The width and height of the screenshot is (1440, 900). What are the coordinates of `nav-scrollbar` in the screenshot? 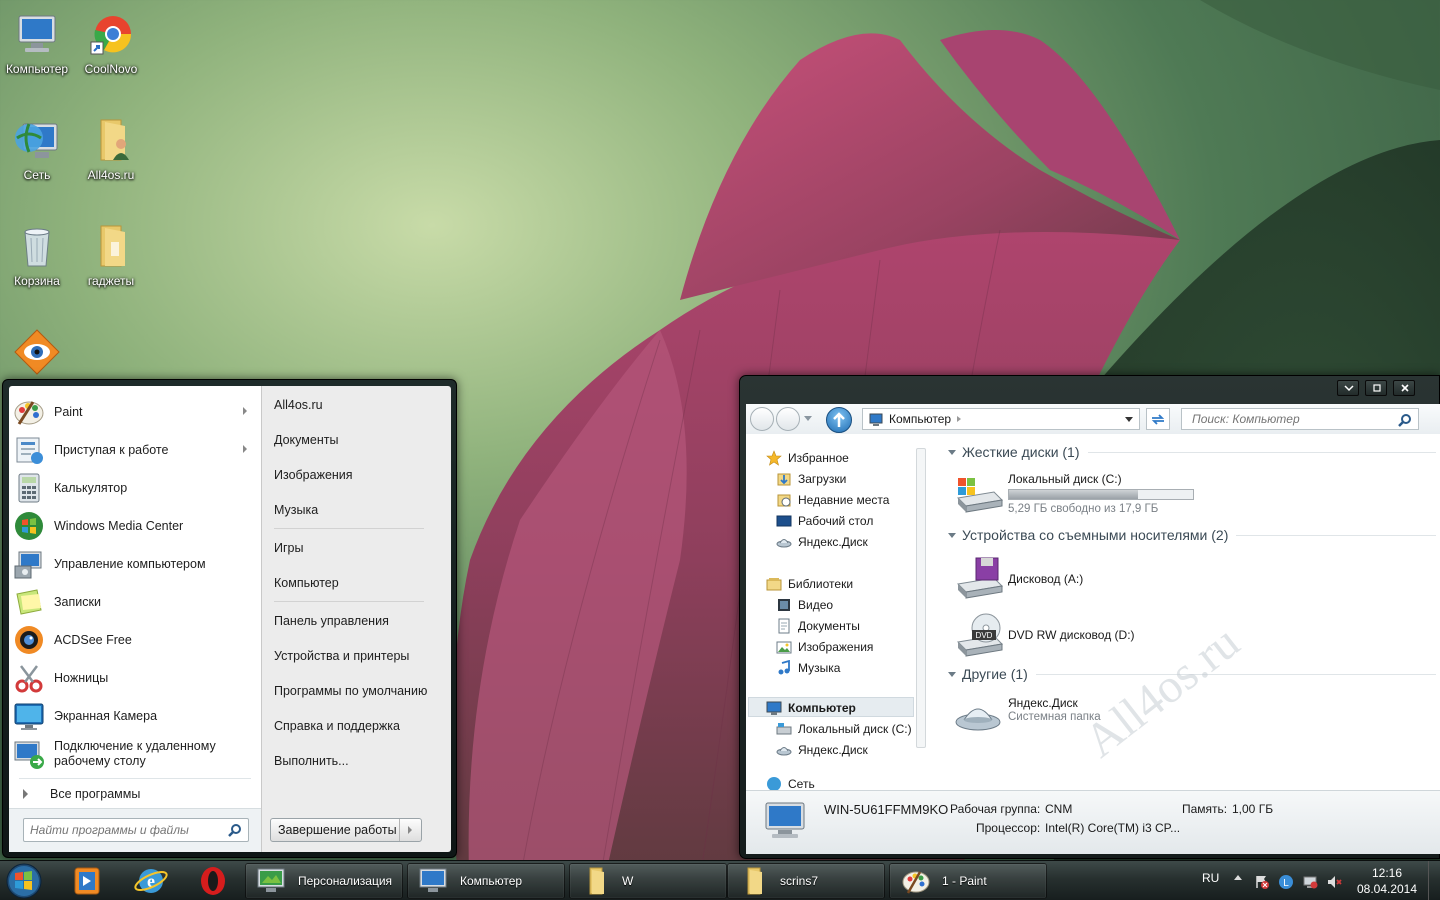 It's located at (921, 612).